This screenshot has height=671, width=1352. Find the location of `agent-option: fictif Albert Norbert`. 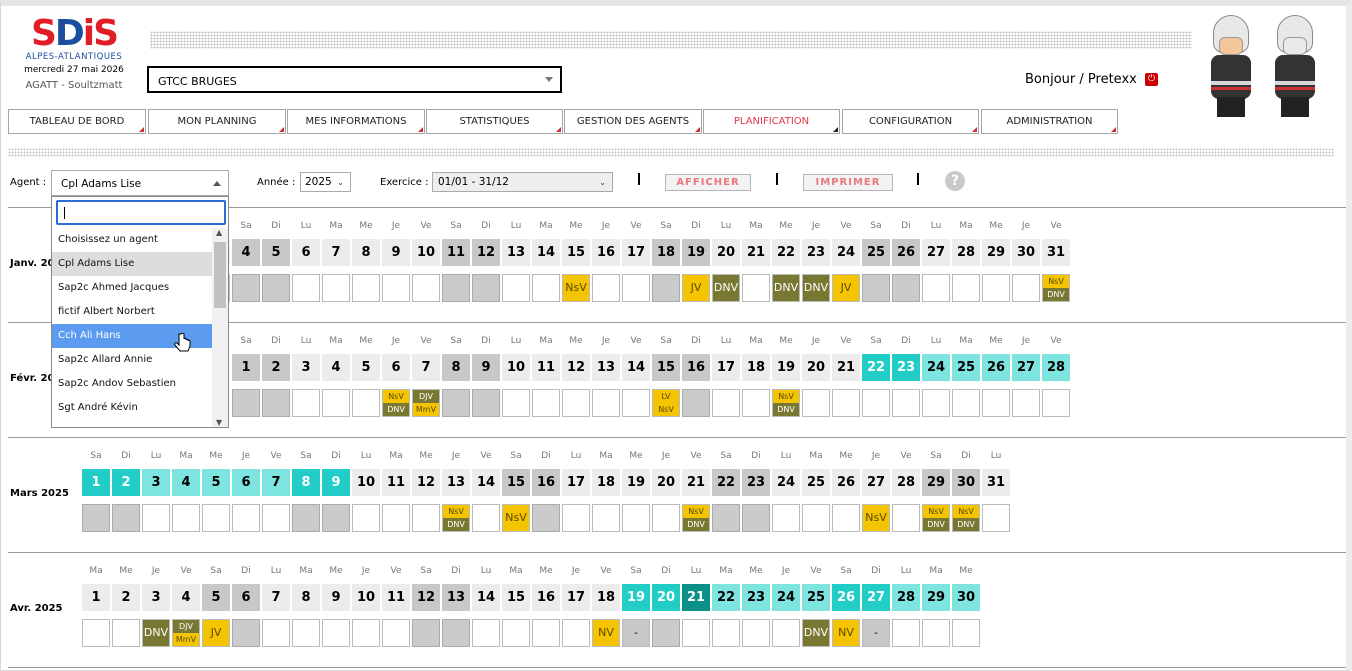

agent-option: fictif Albert Norbert is located at coordinates (132, 312).